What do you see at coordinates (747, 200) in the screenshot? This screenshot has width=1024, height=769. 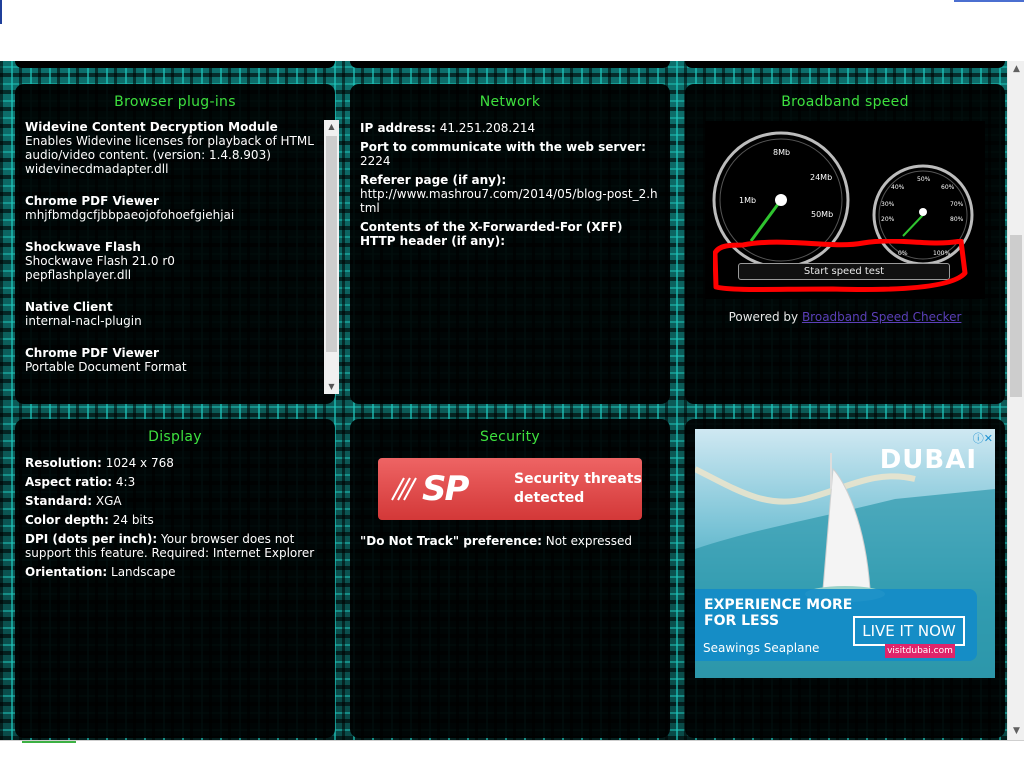 I see `gauge-label: 1Mb` at bounding box center [747, 200].